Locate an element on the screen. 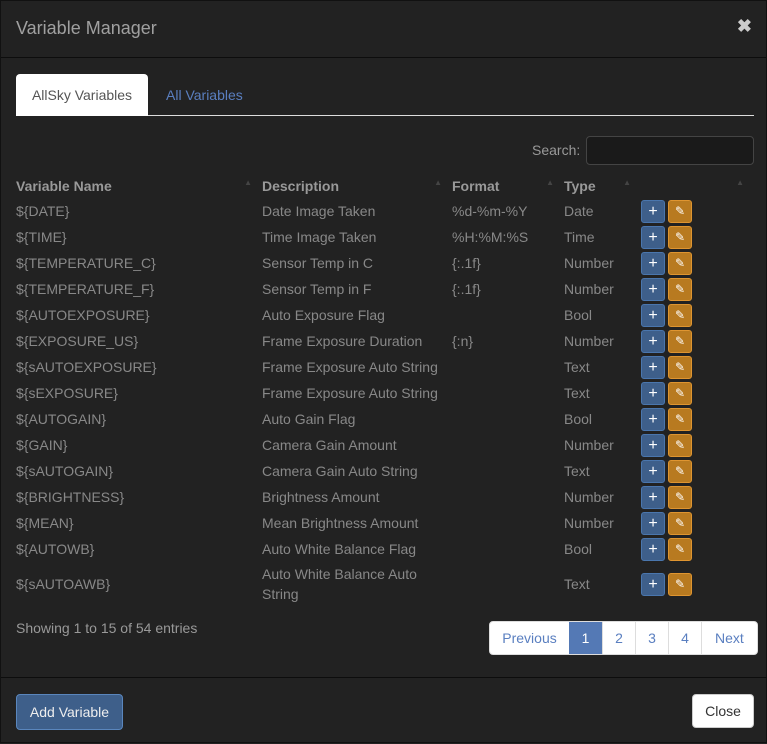 The height and width of the screenshot is (744, 767). page-1-button: 1 is located at coordinates (585, 638).